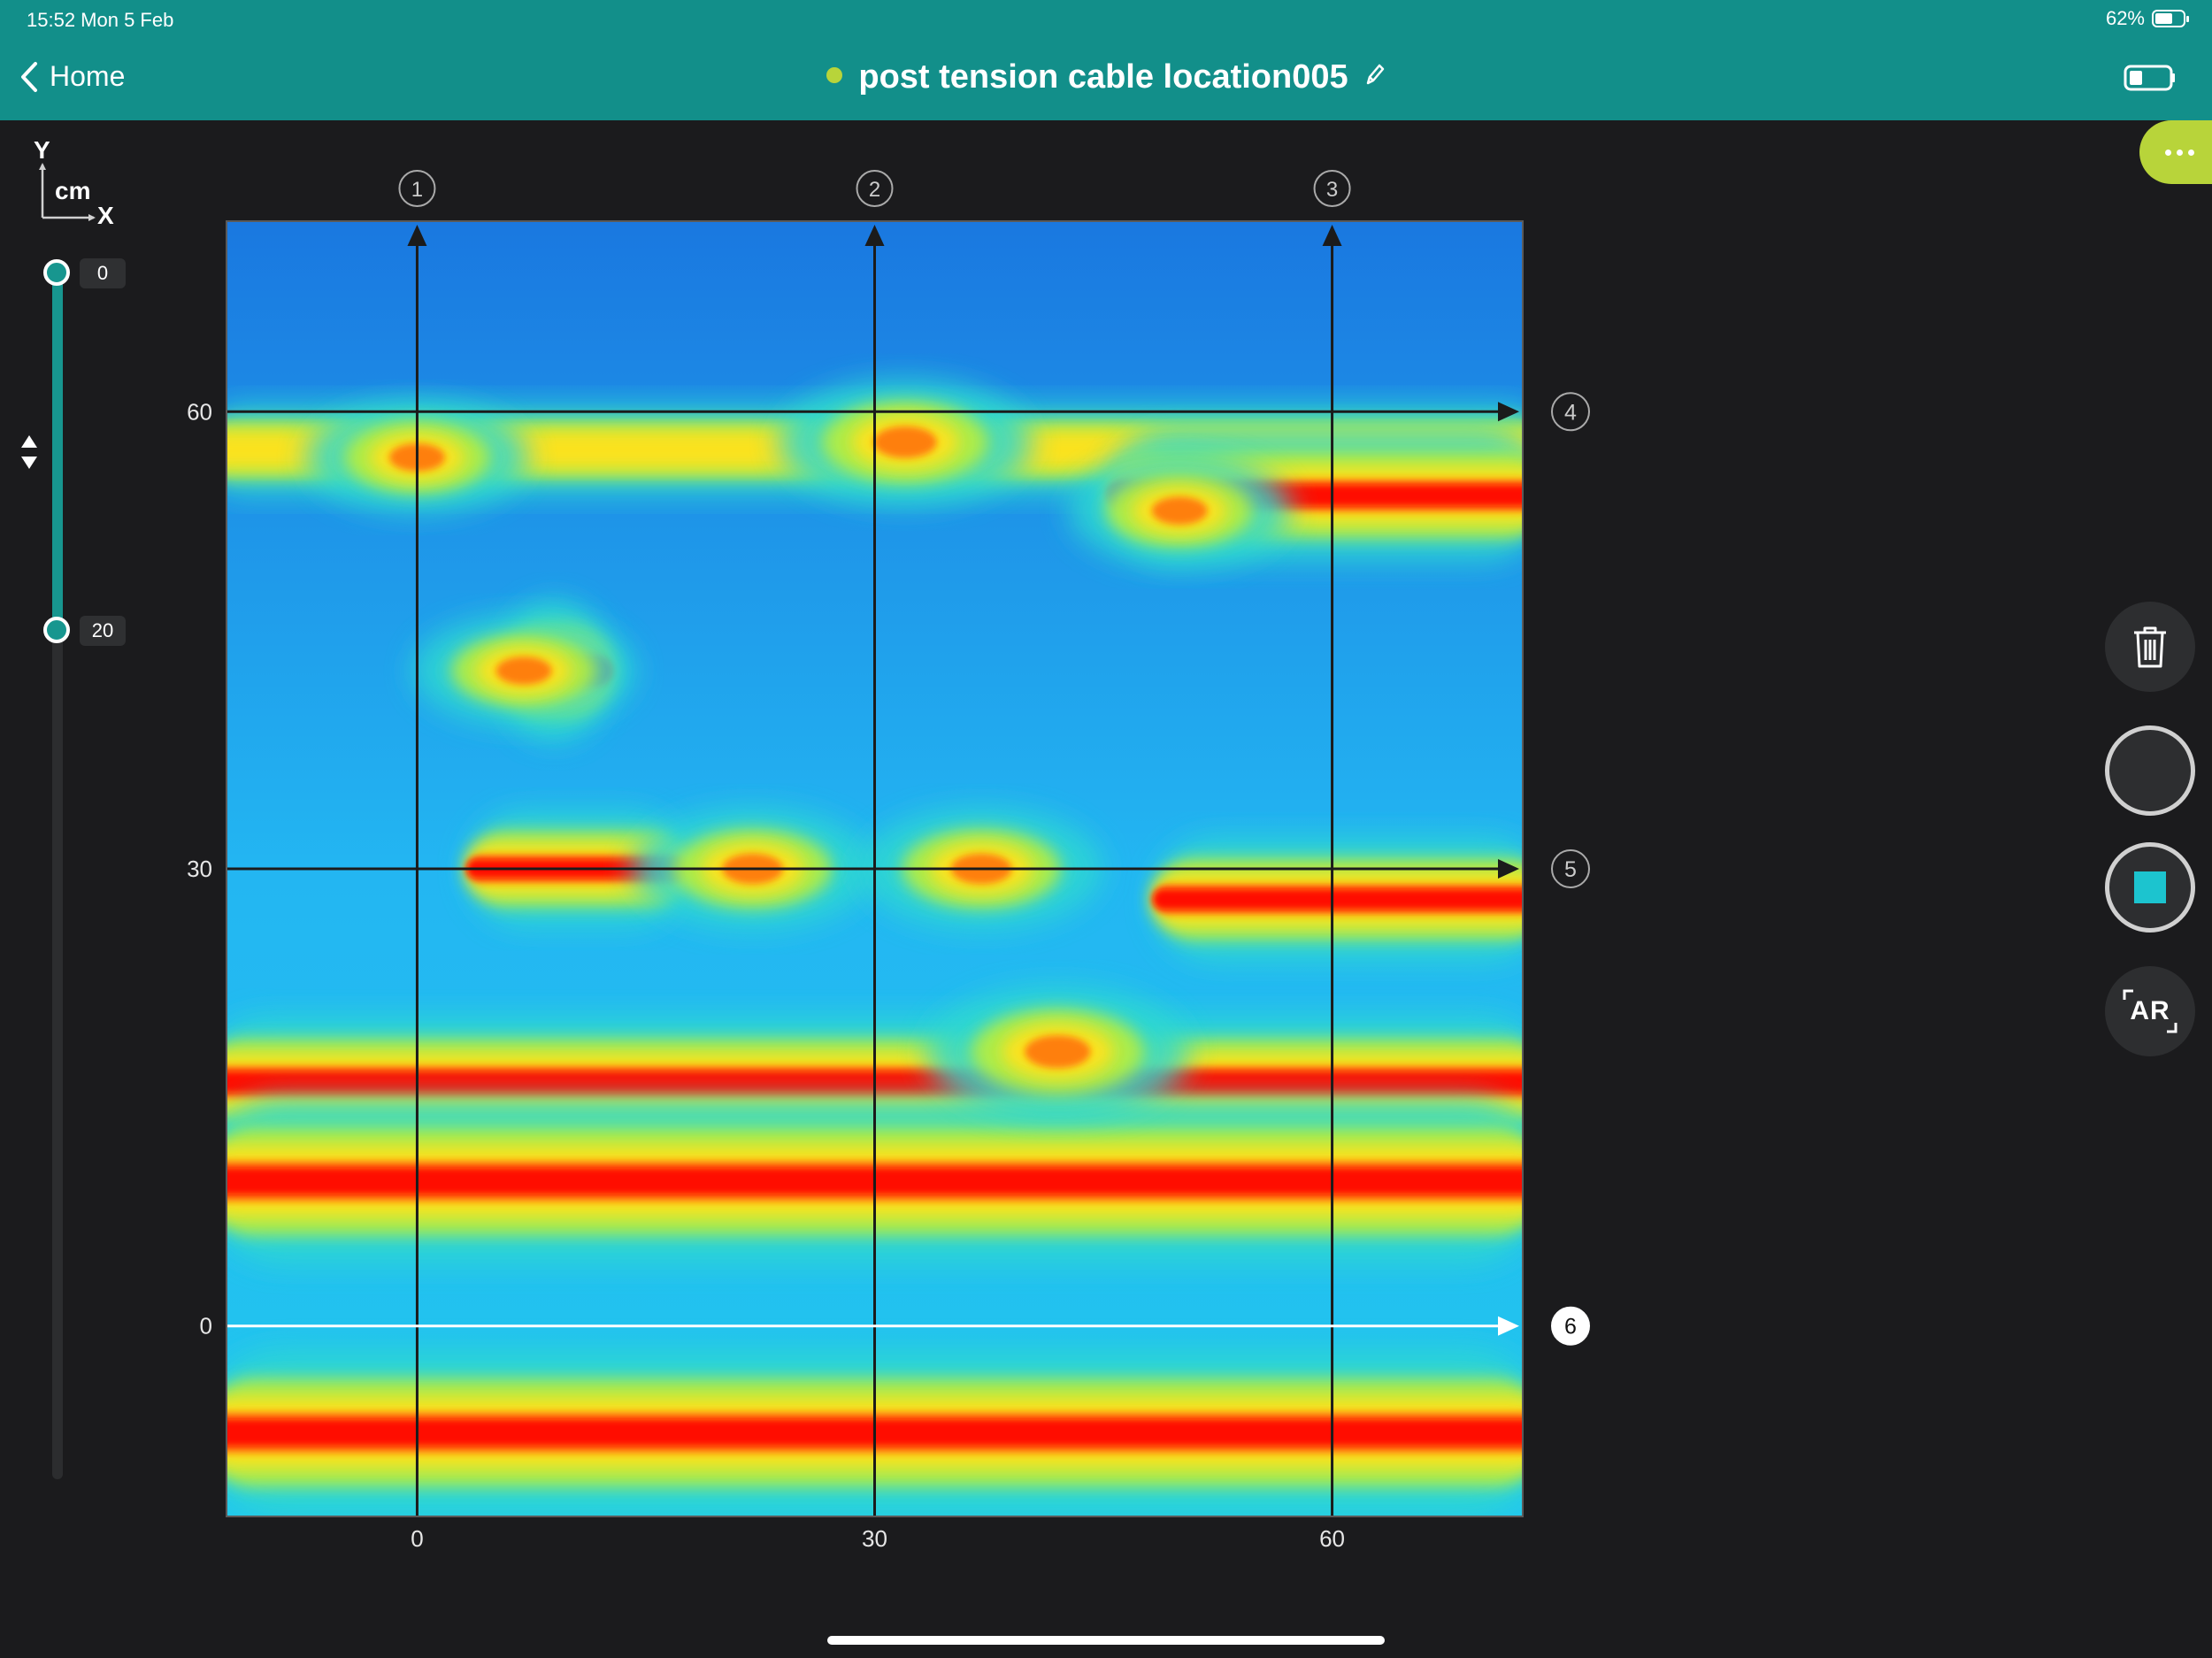 This screenshot has width=2212, height=1658. Describe the element at coordinates (874, 190) in the screenshot. I see `line-marker-label-2: 2` at that location.